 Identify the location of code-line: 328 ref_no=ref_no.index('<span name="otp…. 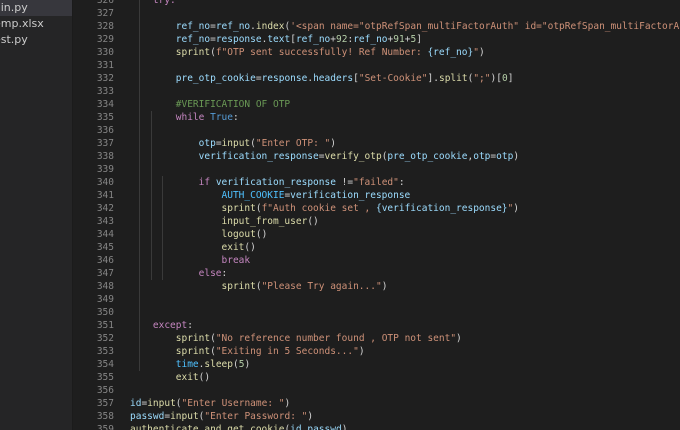
(376, 26).